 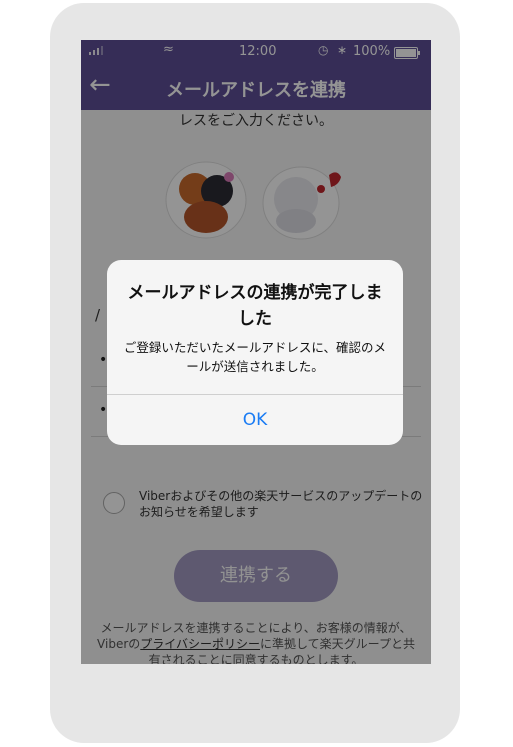 I want to click on dialog-message: ご登録いただいたメールアドレスに、確認のメールが送信されました。, so click(x=255, y=357).